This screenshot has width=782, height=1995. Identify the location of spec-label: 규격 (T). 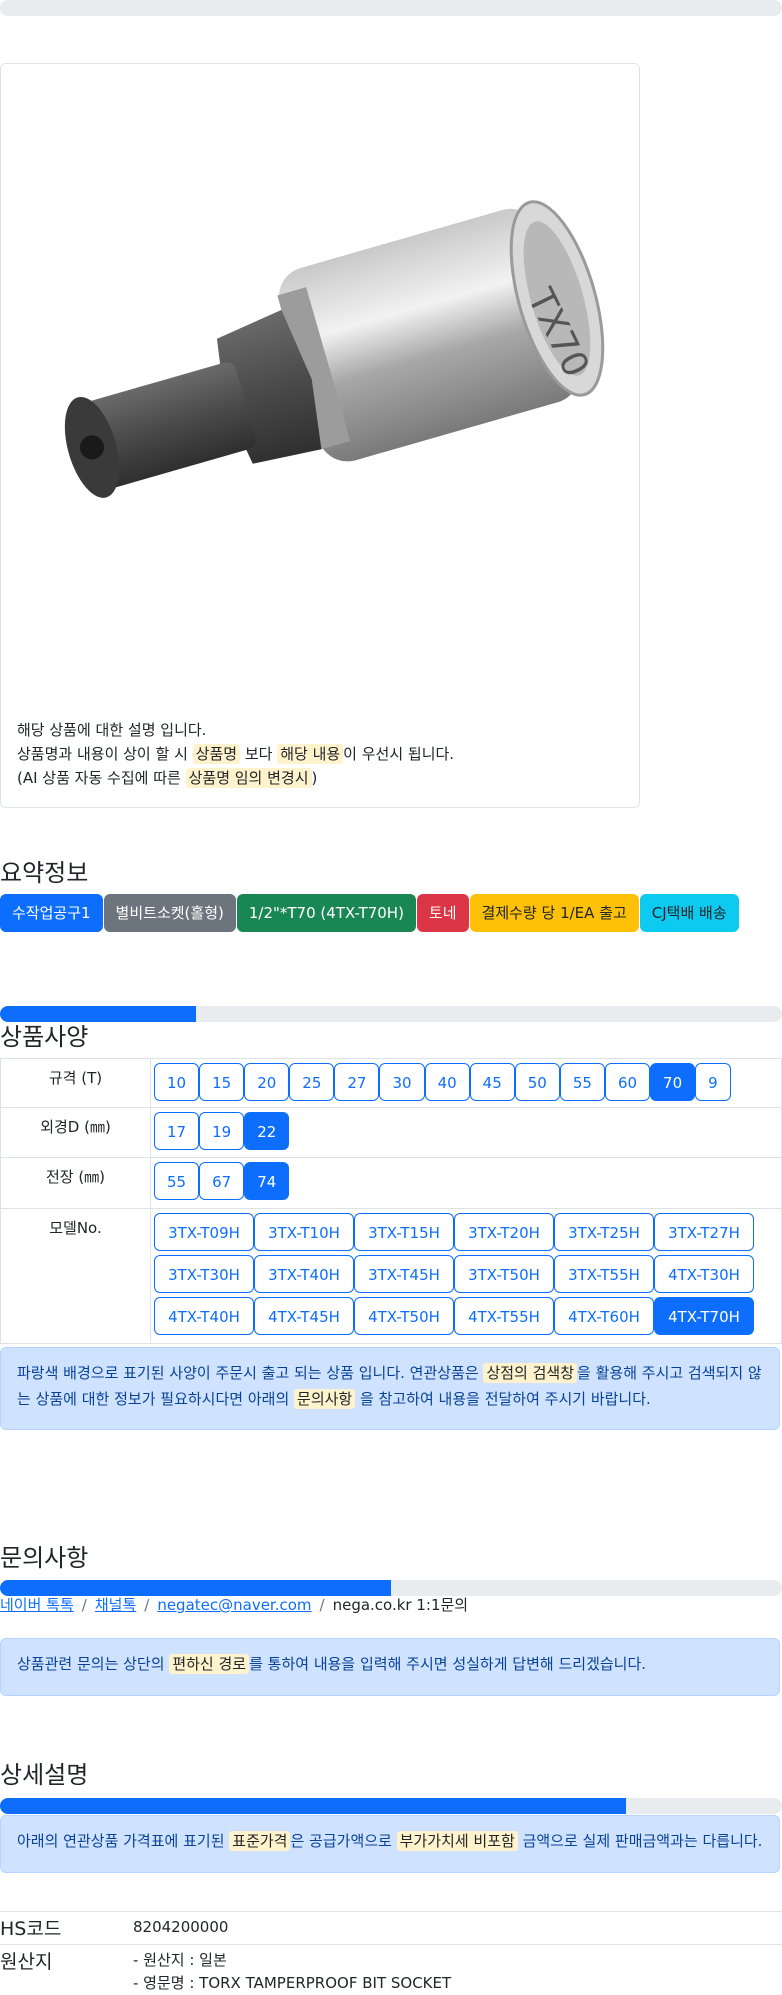
(75, 1083).